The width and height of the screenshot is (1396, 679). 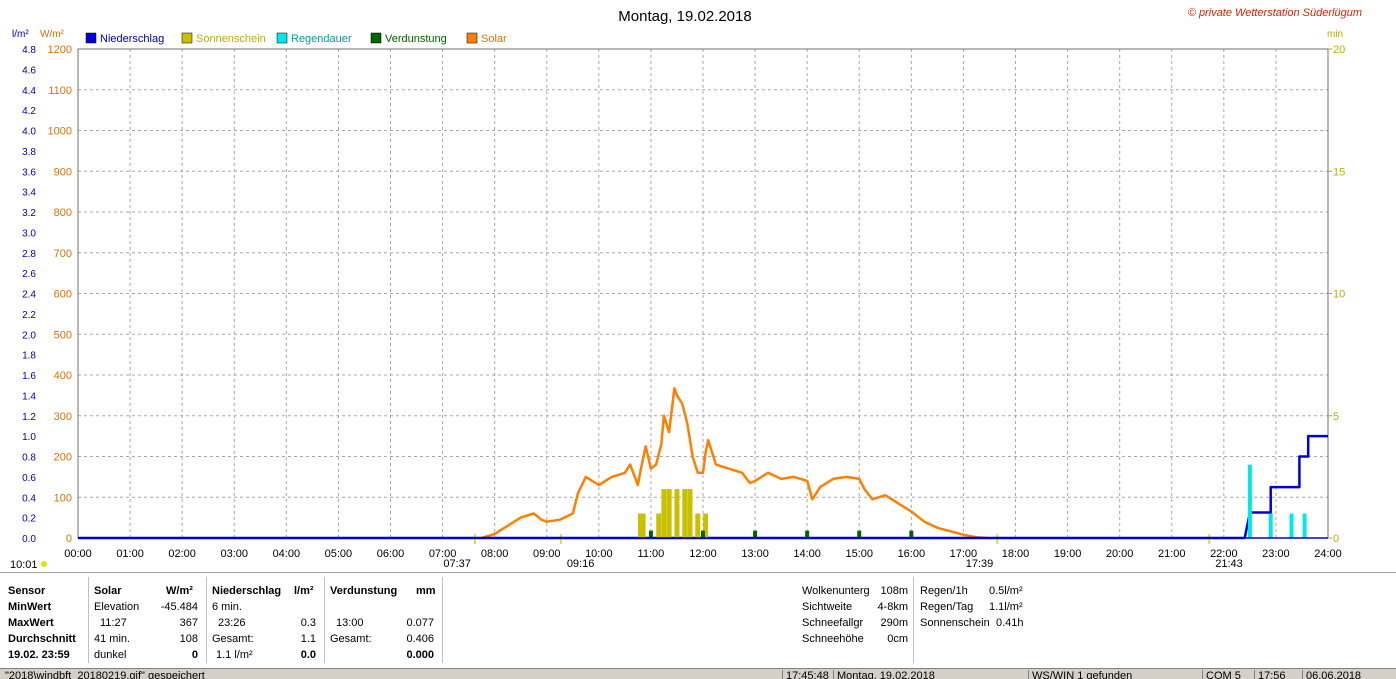 I want to click on y-right-tick-label: 20, so click(x=1339, y=50).